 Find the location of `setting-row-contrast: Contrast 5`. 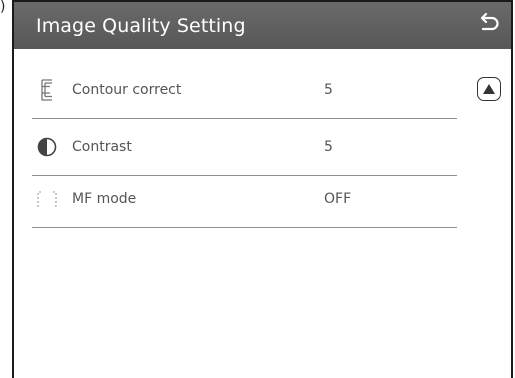

setting-row-contrast: Contrast 5 is located at coordinates (244, 147).